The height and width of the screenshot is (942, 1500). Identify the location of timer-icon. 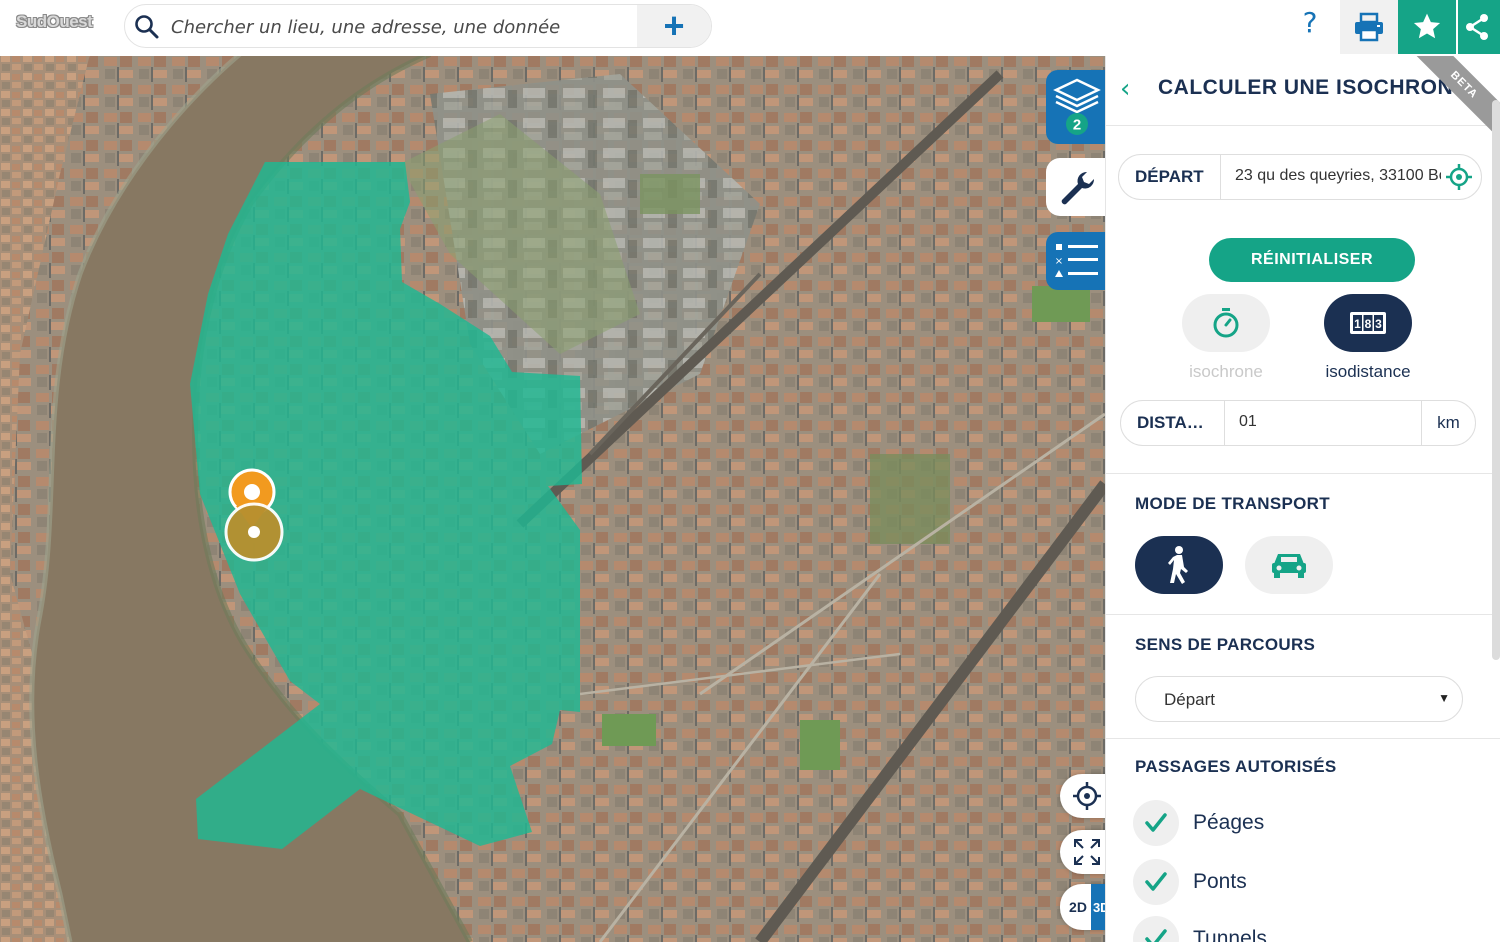
(1226, 323).